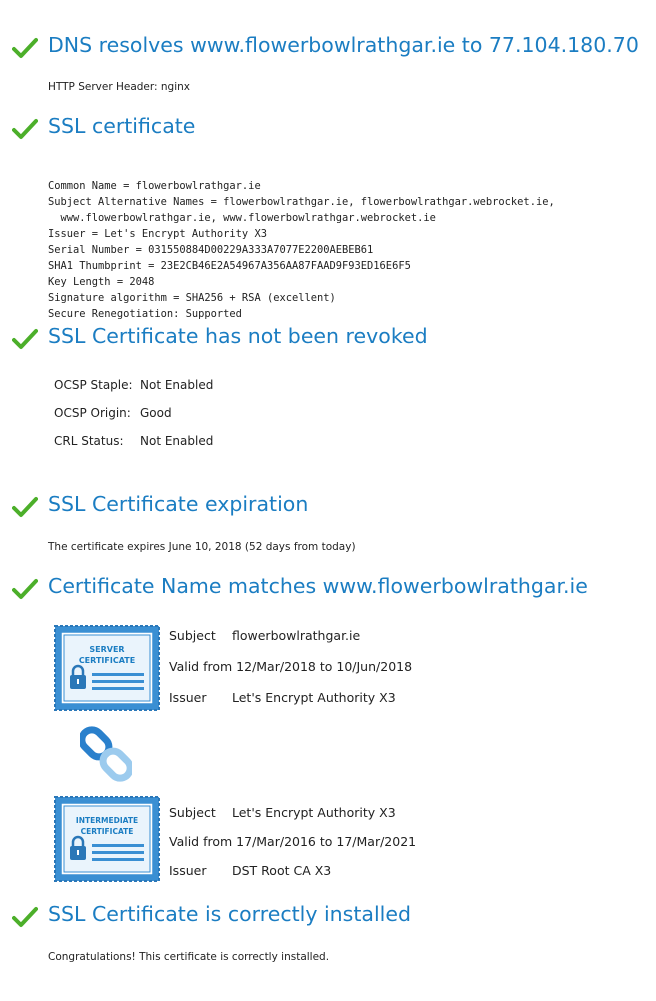 This screenshot has width=656, height=1001. What do you see at coordinates (133, 441) in the screenshot?
I see `crl-status-row: CRL Status: Not Enabled` at bounding box center [133, 441].